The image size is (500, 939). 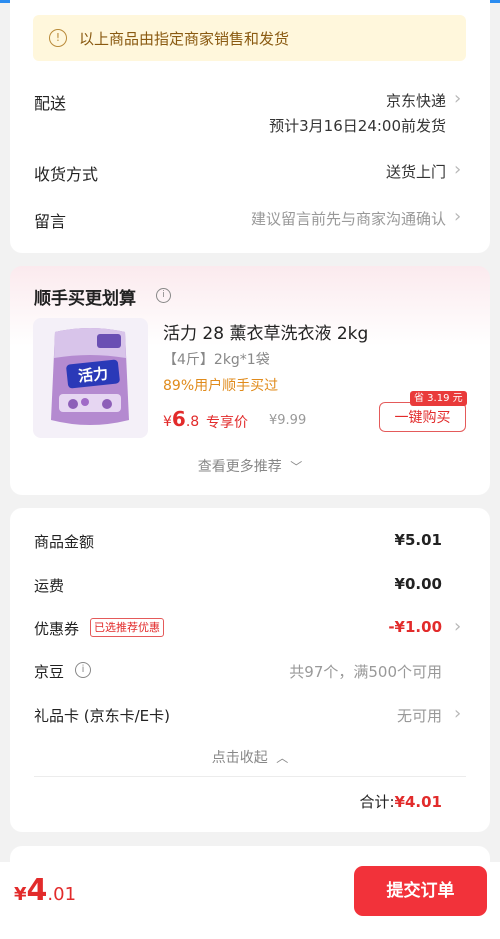 I want to click on recommend-title: 顺手买更划算, so click(x=85, y=299).